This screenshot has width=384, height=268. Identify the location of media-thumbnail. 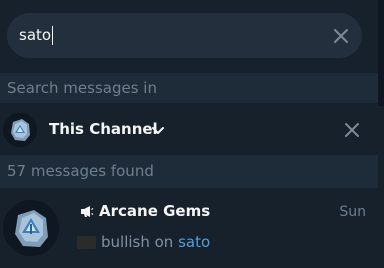
(86, 242).